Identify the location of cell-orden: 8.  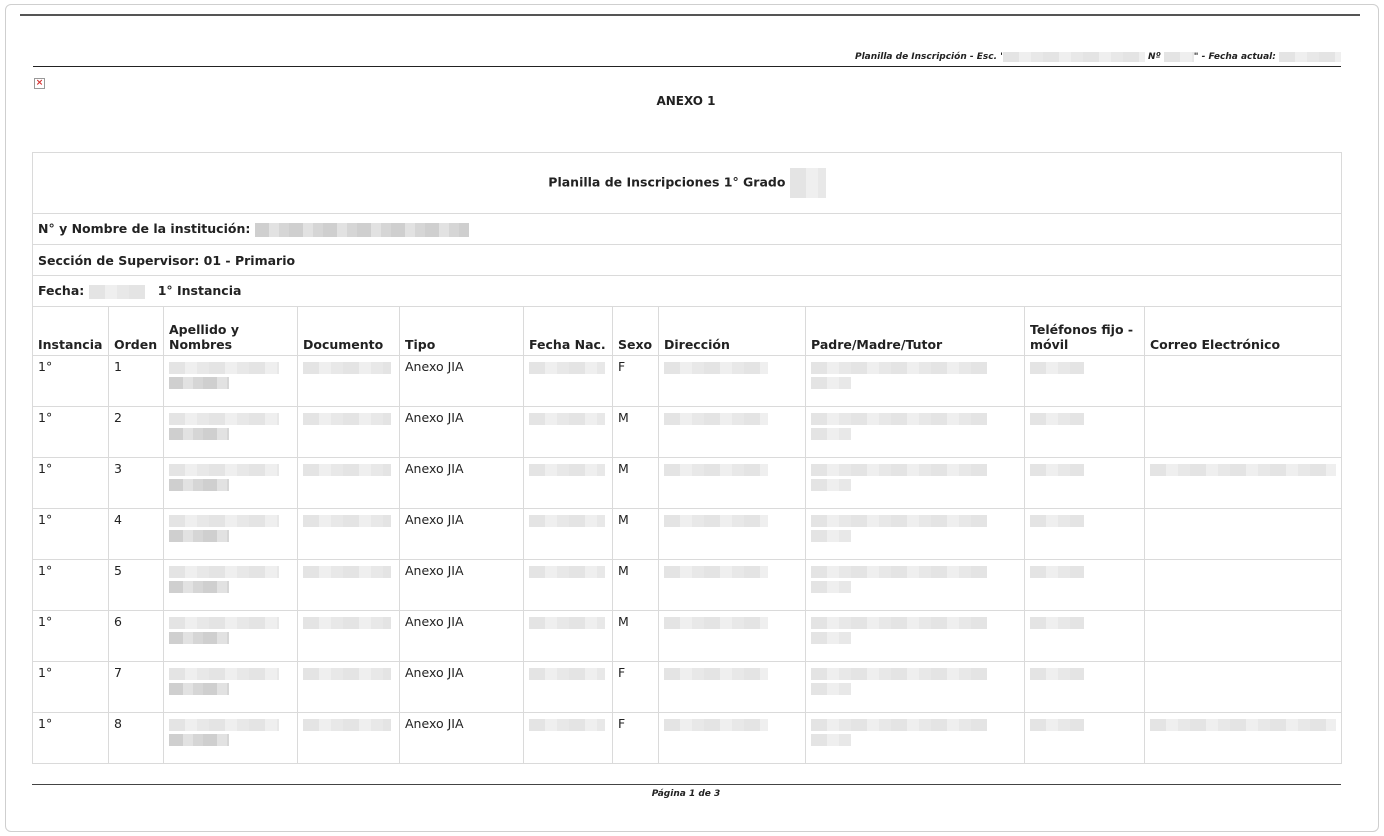
(136, 738).